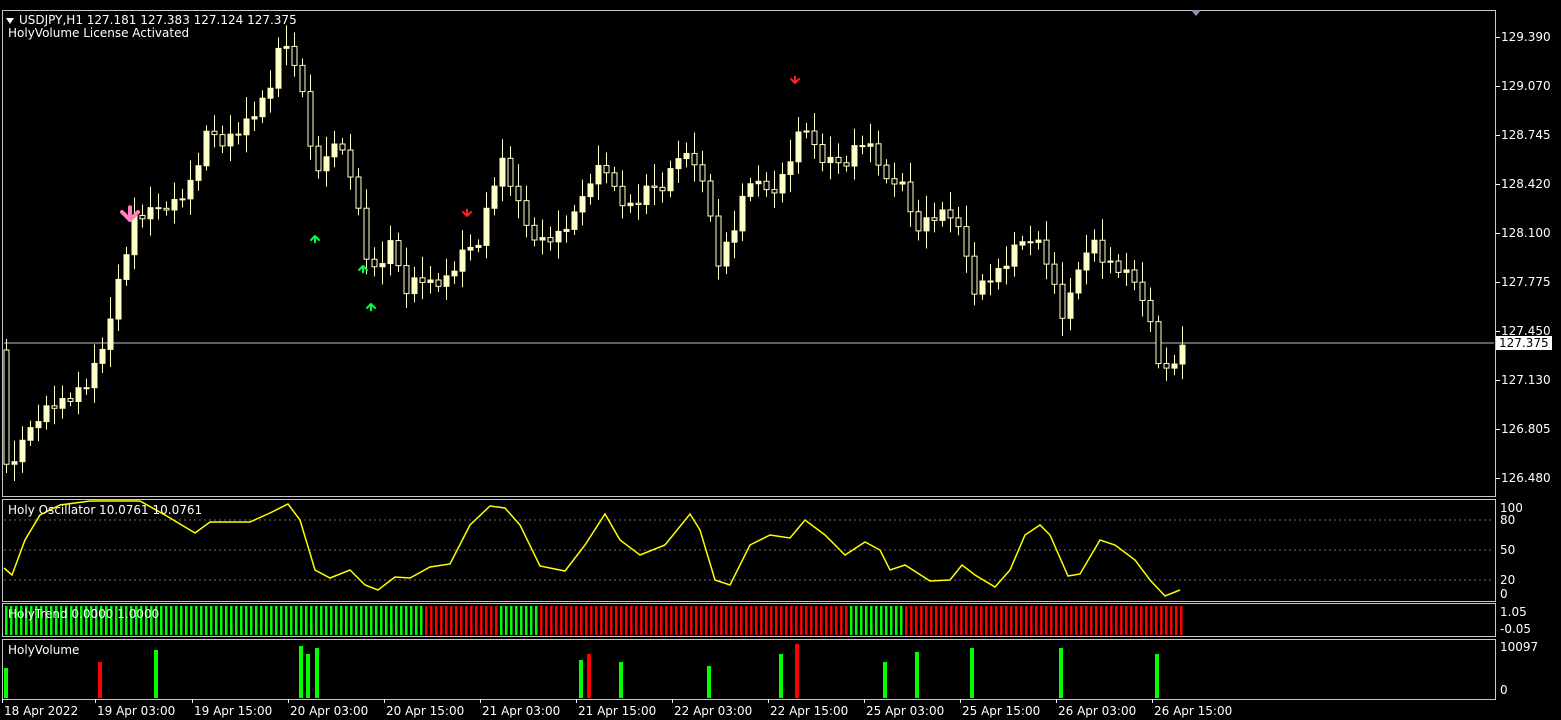 The width and height of the screenshot is (1561, 720). What do you see at coordinates (10, 20) in the screenshot?
I see `dropdown-triangle-icon` at bounding box center [10, 20].